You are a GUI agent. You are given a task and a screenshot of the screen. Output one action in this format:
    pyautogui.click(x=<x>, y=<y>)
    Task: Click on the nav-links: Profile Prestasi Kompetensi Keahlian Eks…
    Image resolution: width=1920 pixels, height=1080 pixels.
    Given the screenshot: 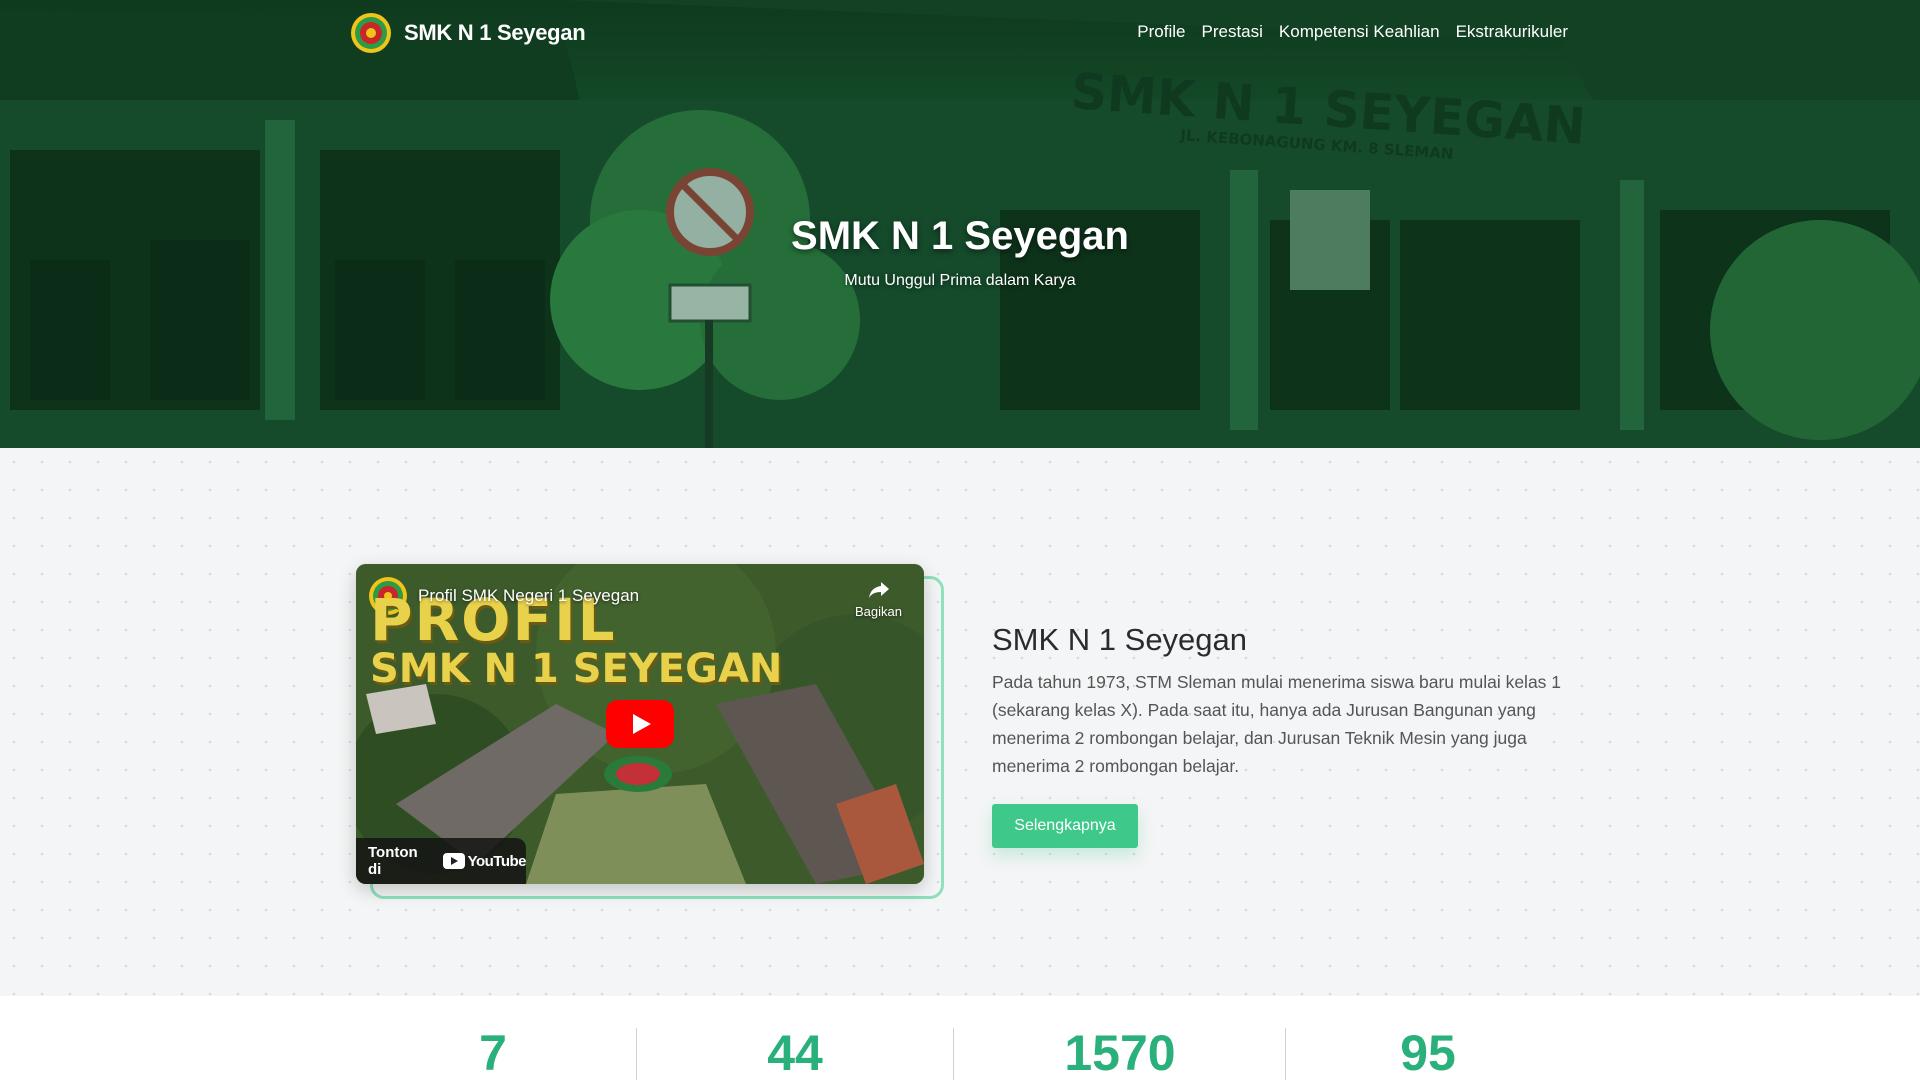 What is the action you would take?
    pyautogui.click(x=1352, y=32)
    